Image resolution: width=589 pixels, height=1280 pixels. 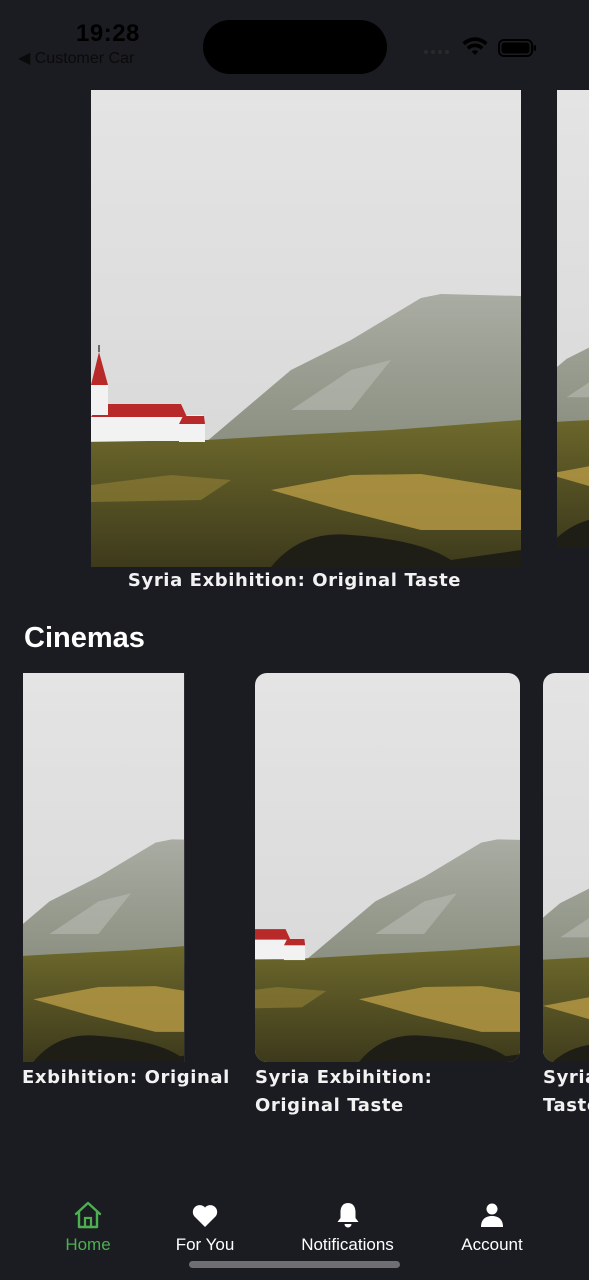 I want to click on cinema-card-caption: Exbihition: Original, so click(x=132, y=1078).